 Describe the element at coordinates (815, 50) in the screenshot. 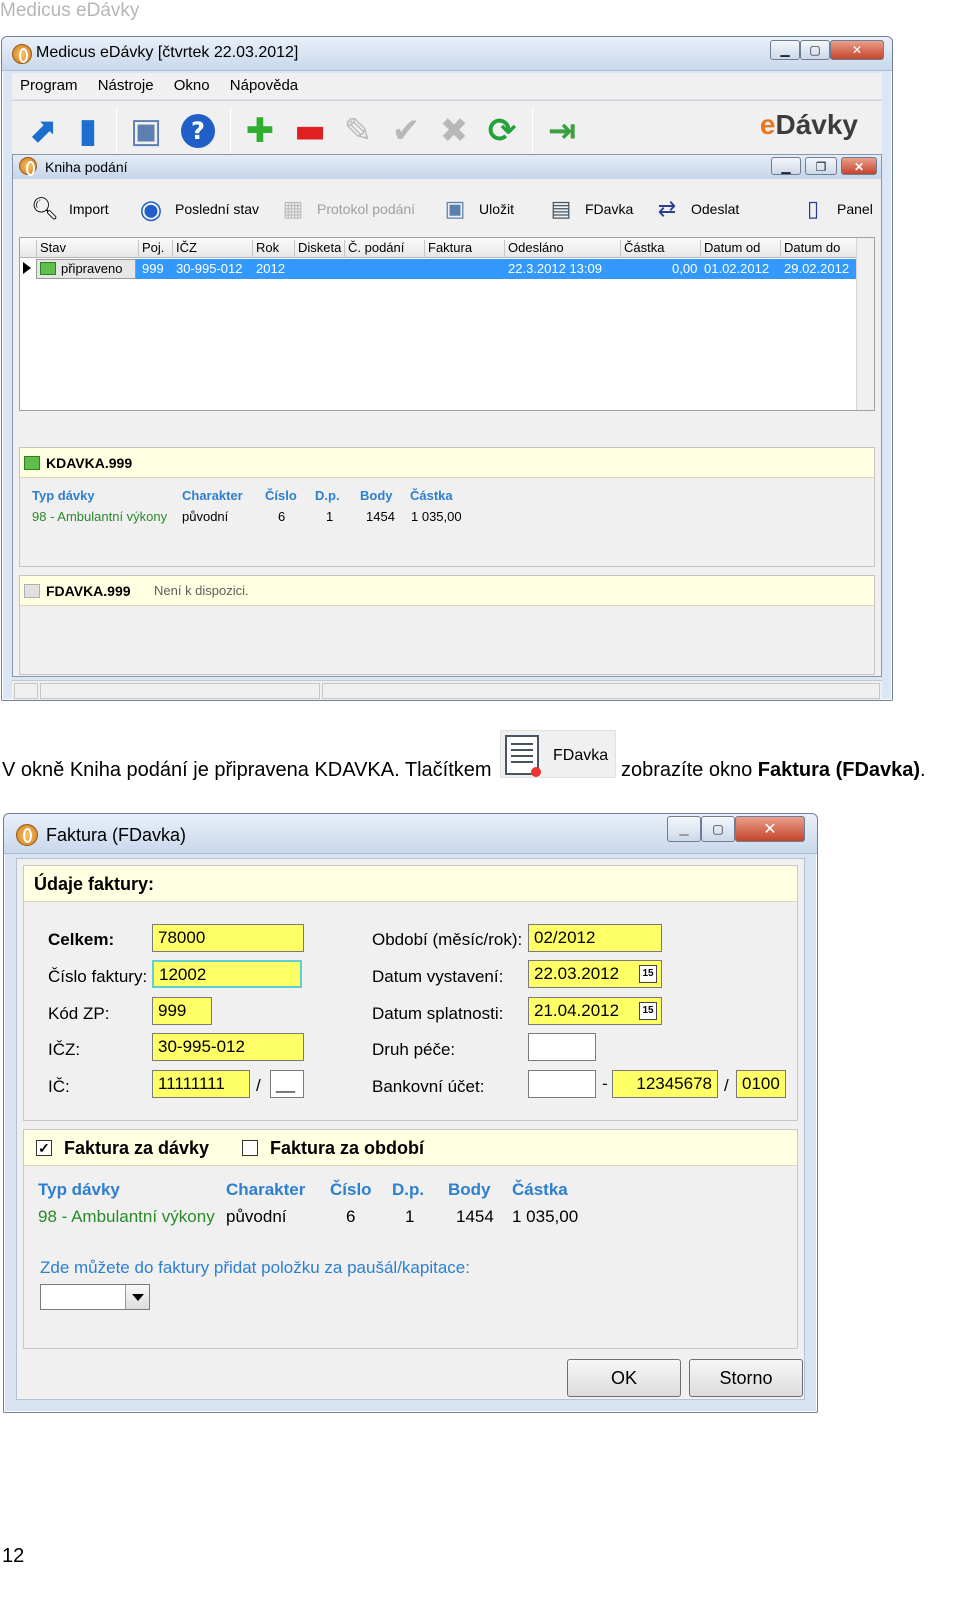

I see `maximize-button: ▢` at that location.